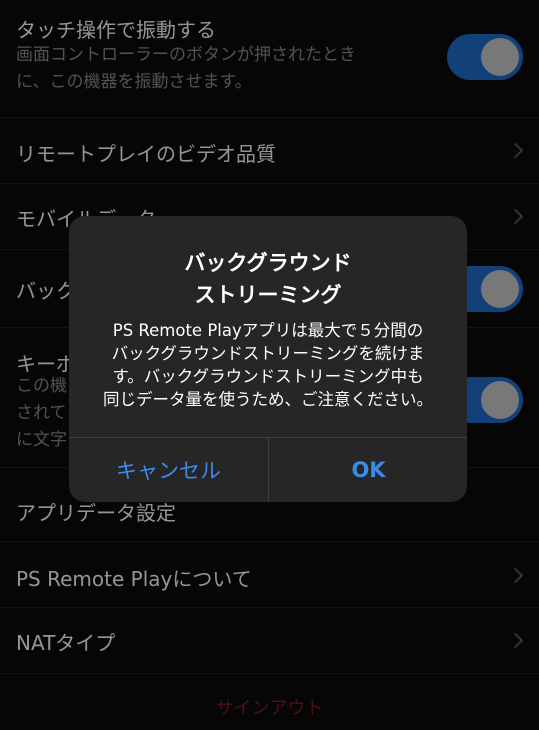 The height and width of the screenshot is (730, 539). I want to click on alert-title-line-2: ストリーミング, so click(268, 295).